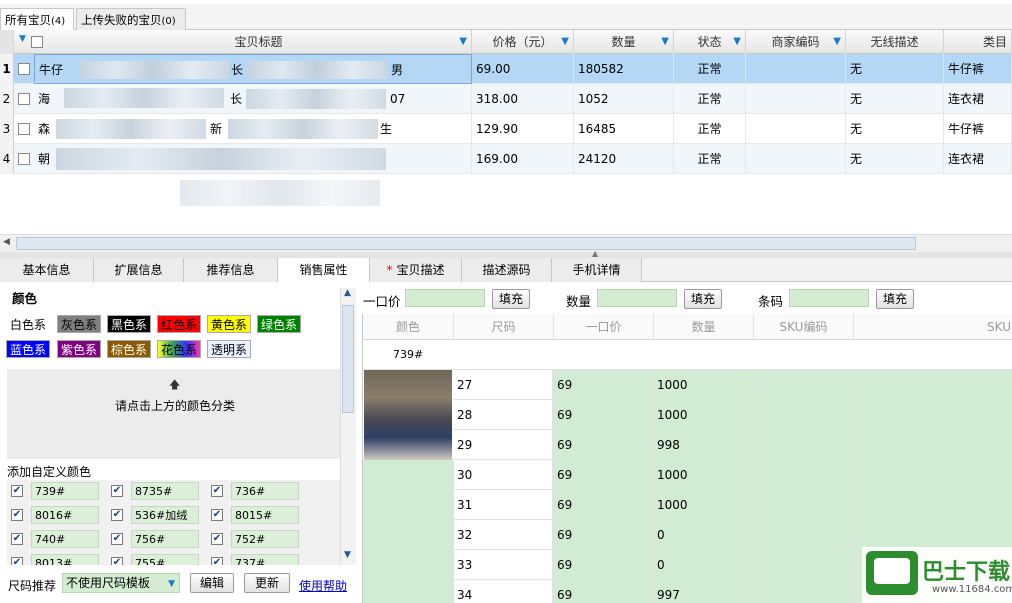 The width and height of the screenshot is (1012, 603). Describe the element at coordinates (6, 242) in the screenshot. I see `scroll-left-icon: ◀` at that location.